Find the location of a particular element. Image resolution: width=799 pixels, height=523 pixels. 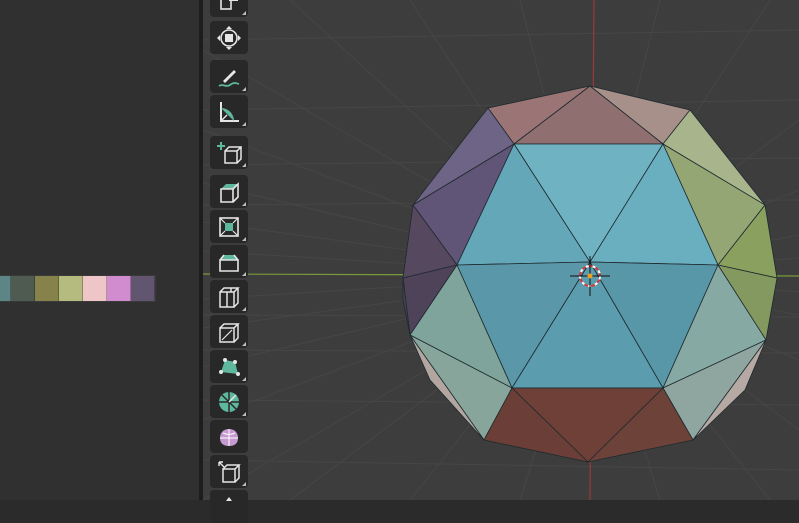

annotate-icon is located at coordinates (229, 78).